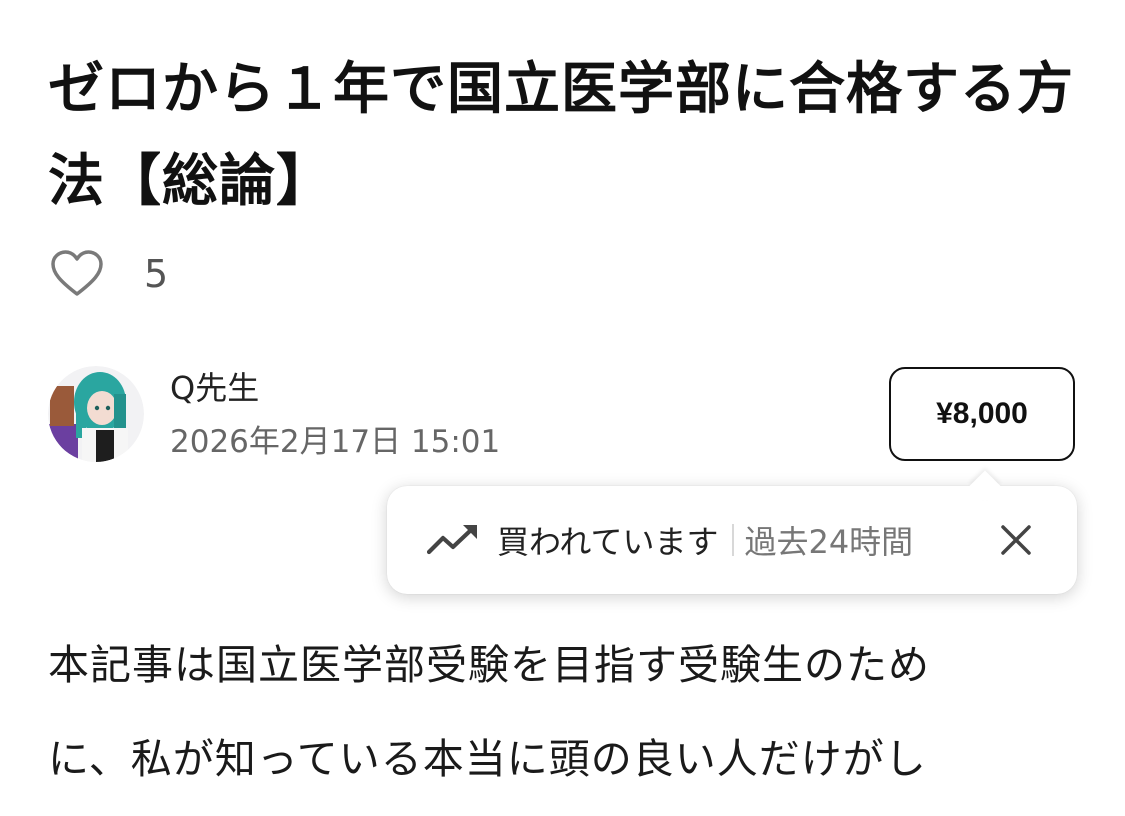 This screenshot has width=1125, height=816. I want to click on avatar-image, so click(96, 414).